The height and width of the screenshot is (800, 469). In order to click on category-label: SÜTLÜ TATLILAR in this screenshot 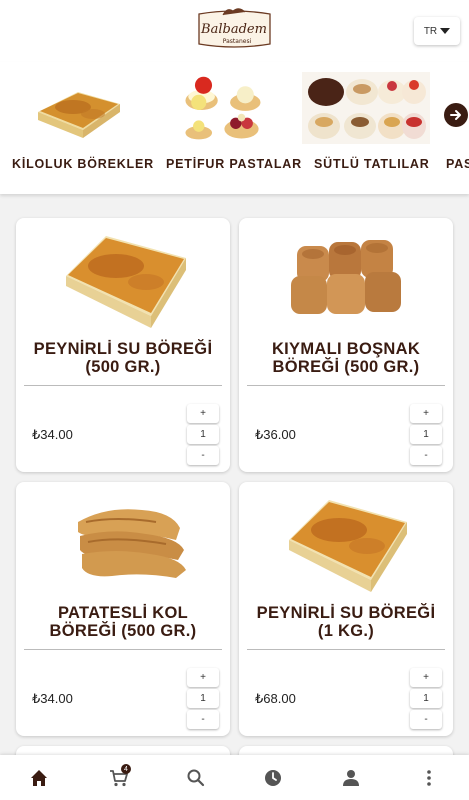, I will do `click(372, 164)`.